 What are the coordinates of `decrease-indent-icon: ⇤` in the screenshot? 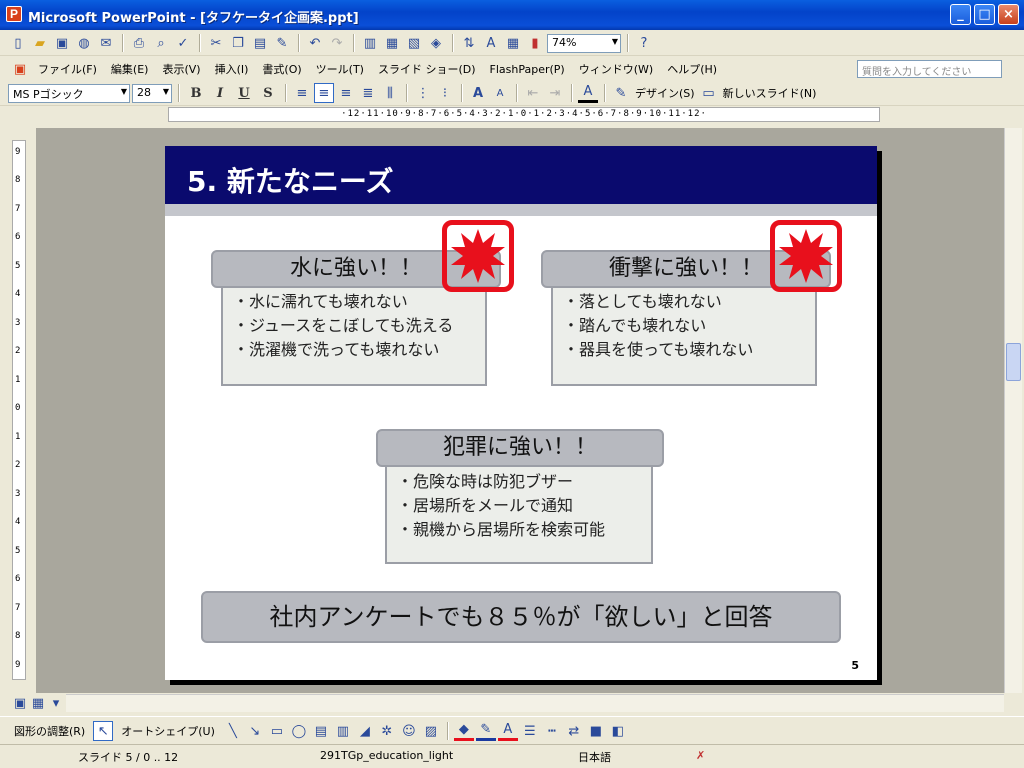 It's located at (533, 93).